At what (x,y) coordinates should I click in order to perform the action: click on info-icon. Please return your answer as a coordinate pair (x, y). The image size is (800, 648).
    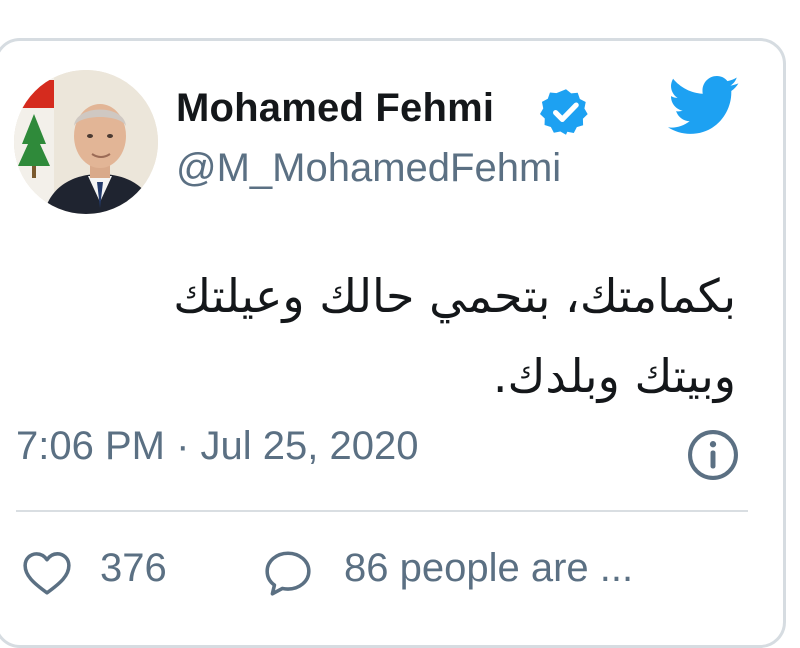
    Looking at the image, I should click on (713, 455).